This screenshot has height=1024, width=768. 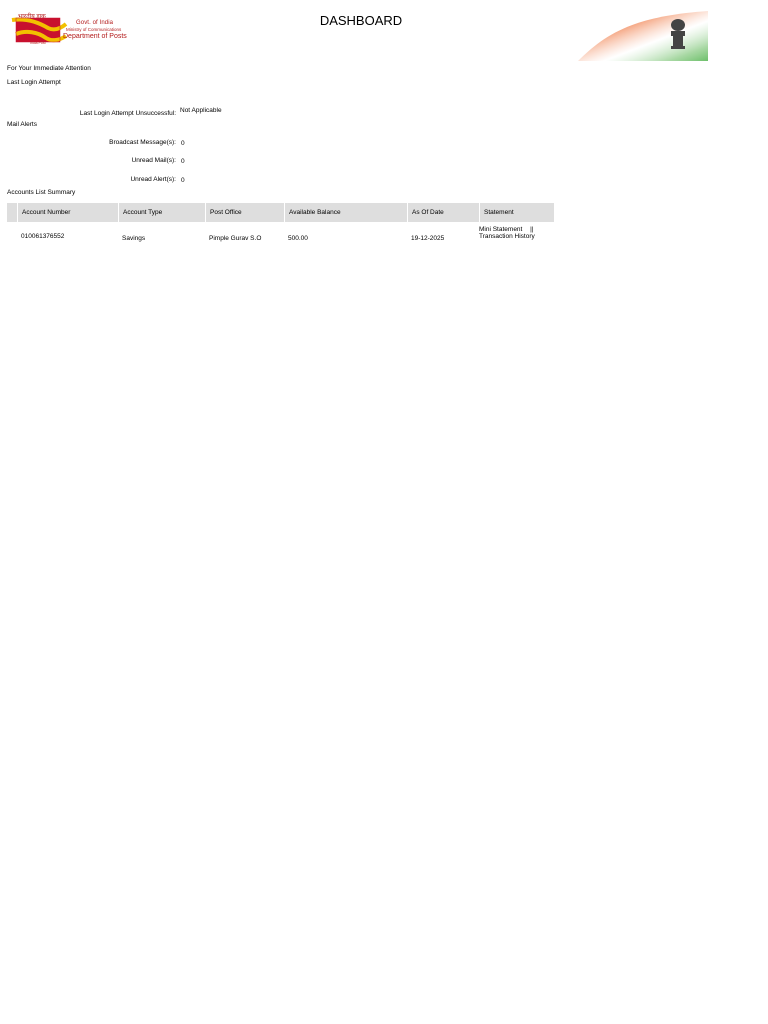 I want to click on attention-heading: For Your Immediate Attention, so click(x=49, y=68).